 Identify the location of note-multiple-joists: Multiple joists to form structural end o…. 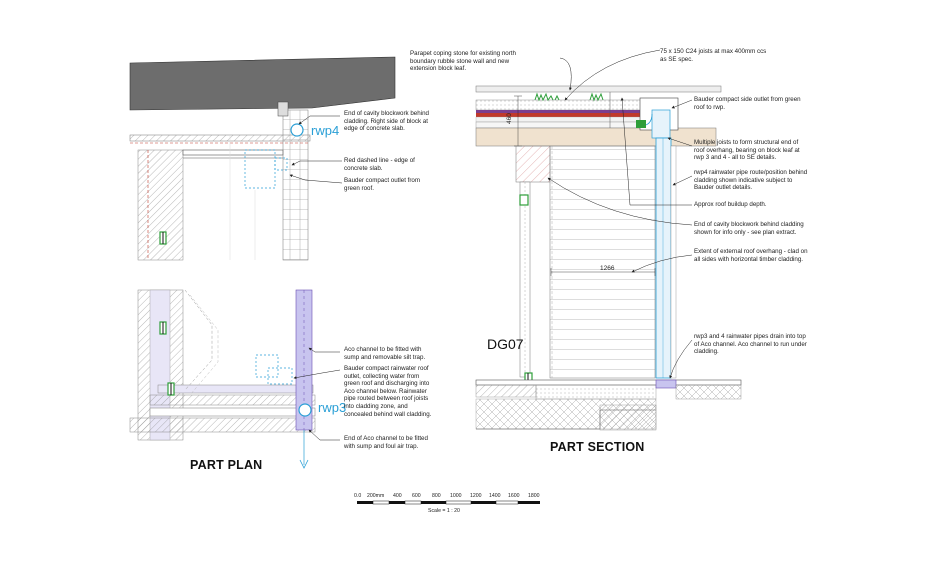
(747, 150).